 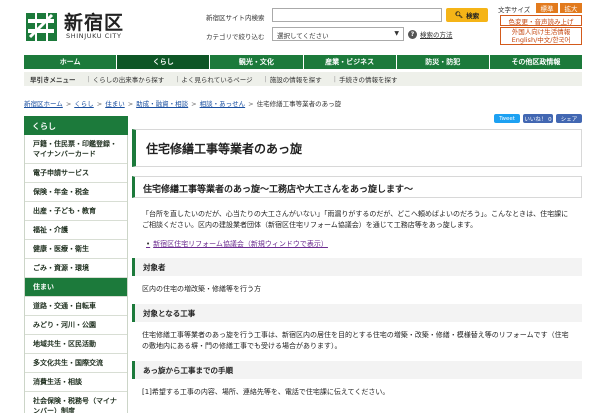 What do you see at coordinates (76, 173) in the screenshot?
I see `side-item-e-application: 電子申請サービス` at bounding box center [76, 173].